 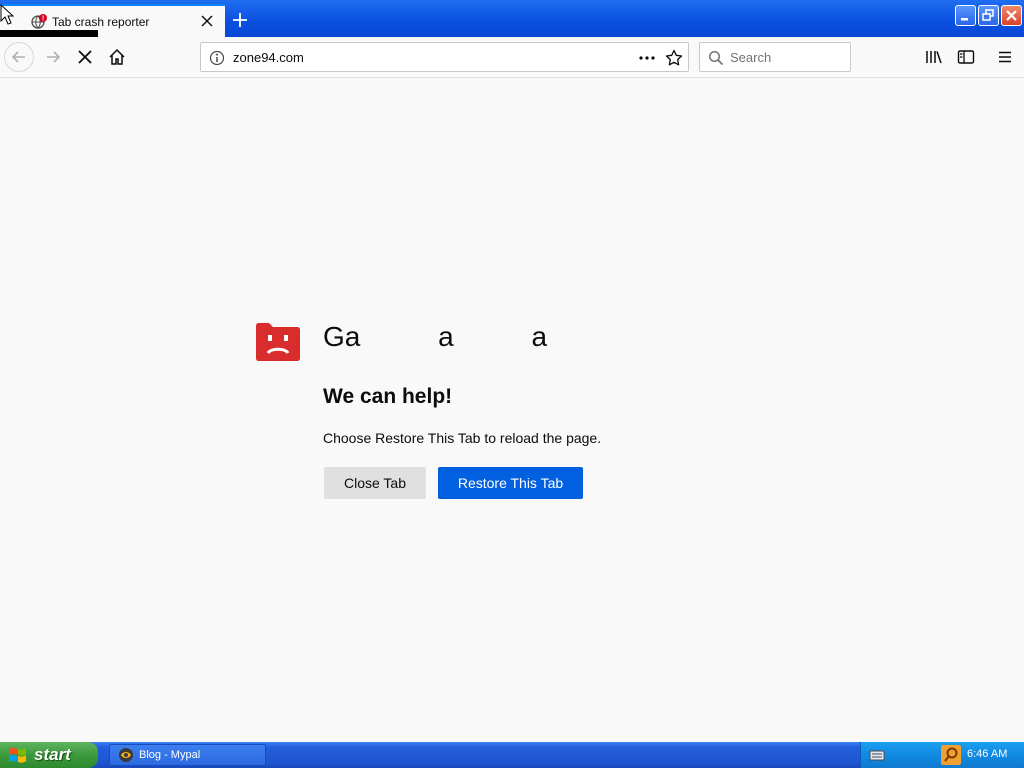 I want to click on close-window-button, so click(x=1011, y=15).